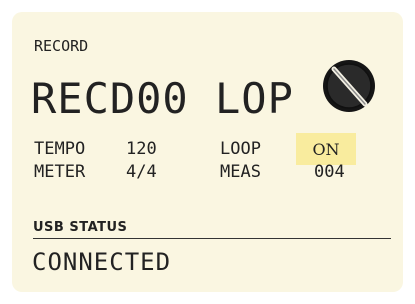 Image resolution: width=415 pixels, height=304 pixels. Describe the element at coordinates (141, 149) in the screenshot. I see `tempo-value: 120` at that location.